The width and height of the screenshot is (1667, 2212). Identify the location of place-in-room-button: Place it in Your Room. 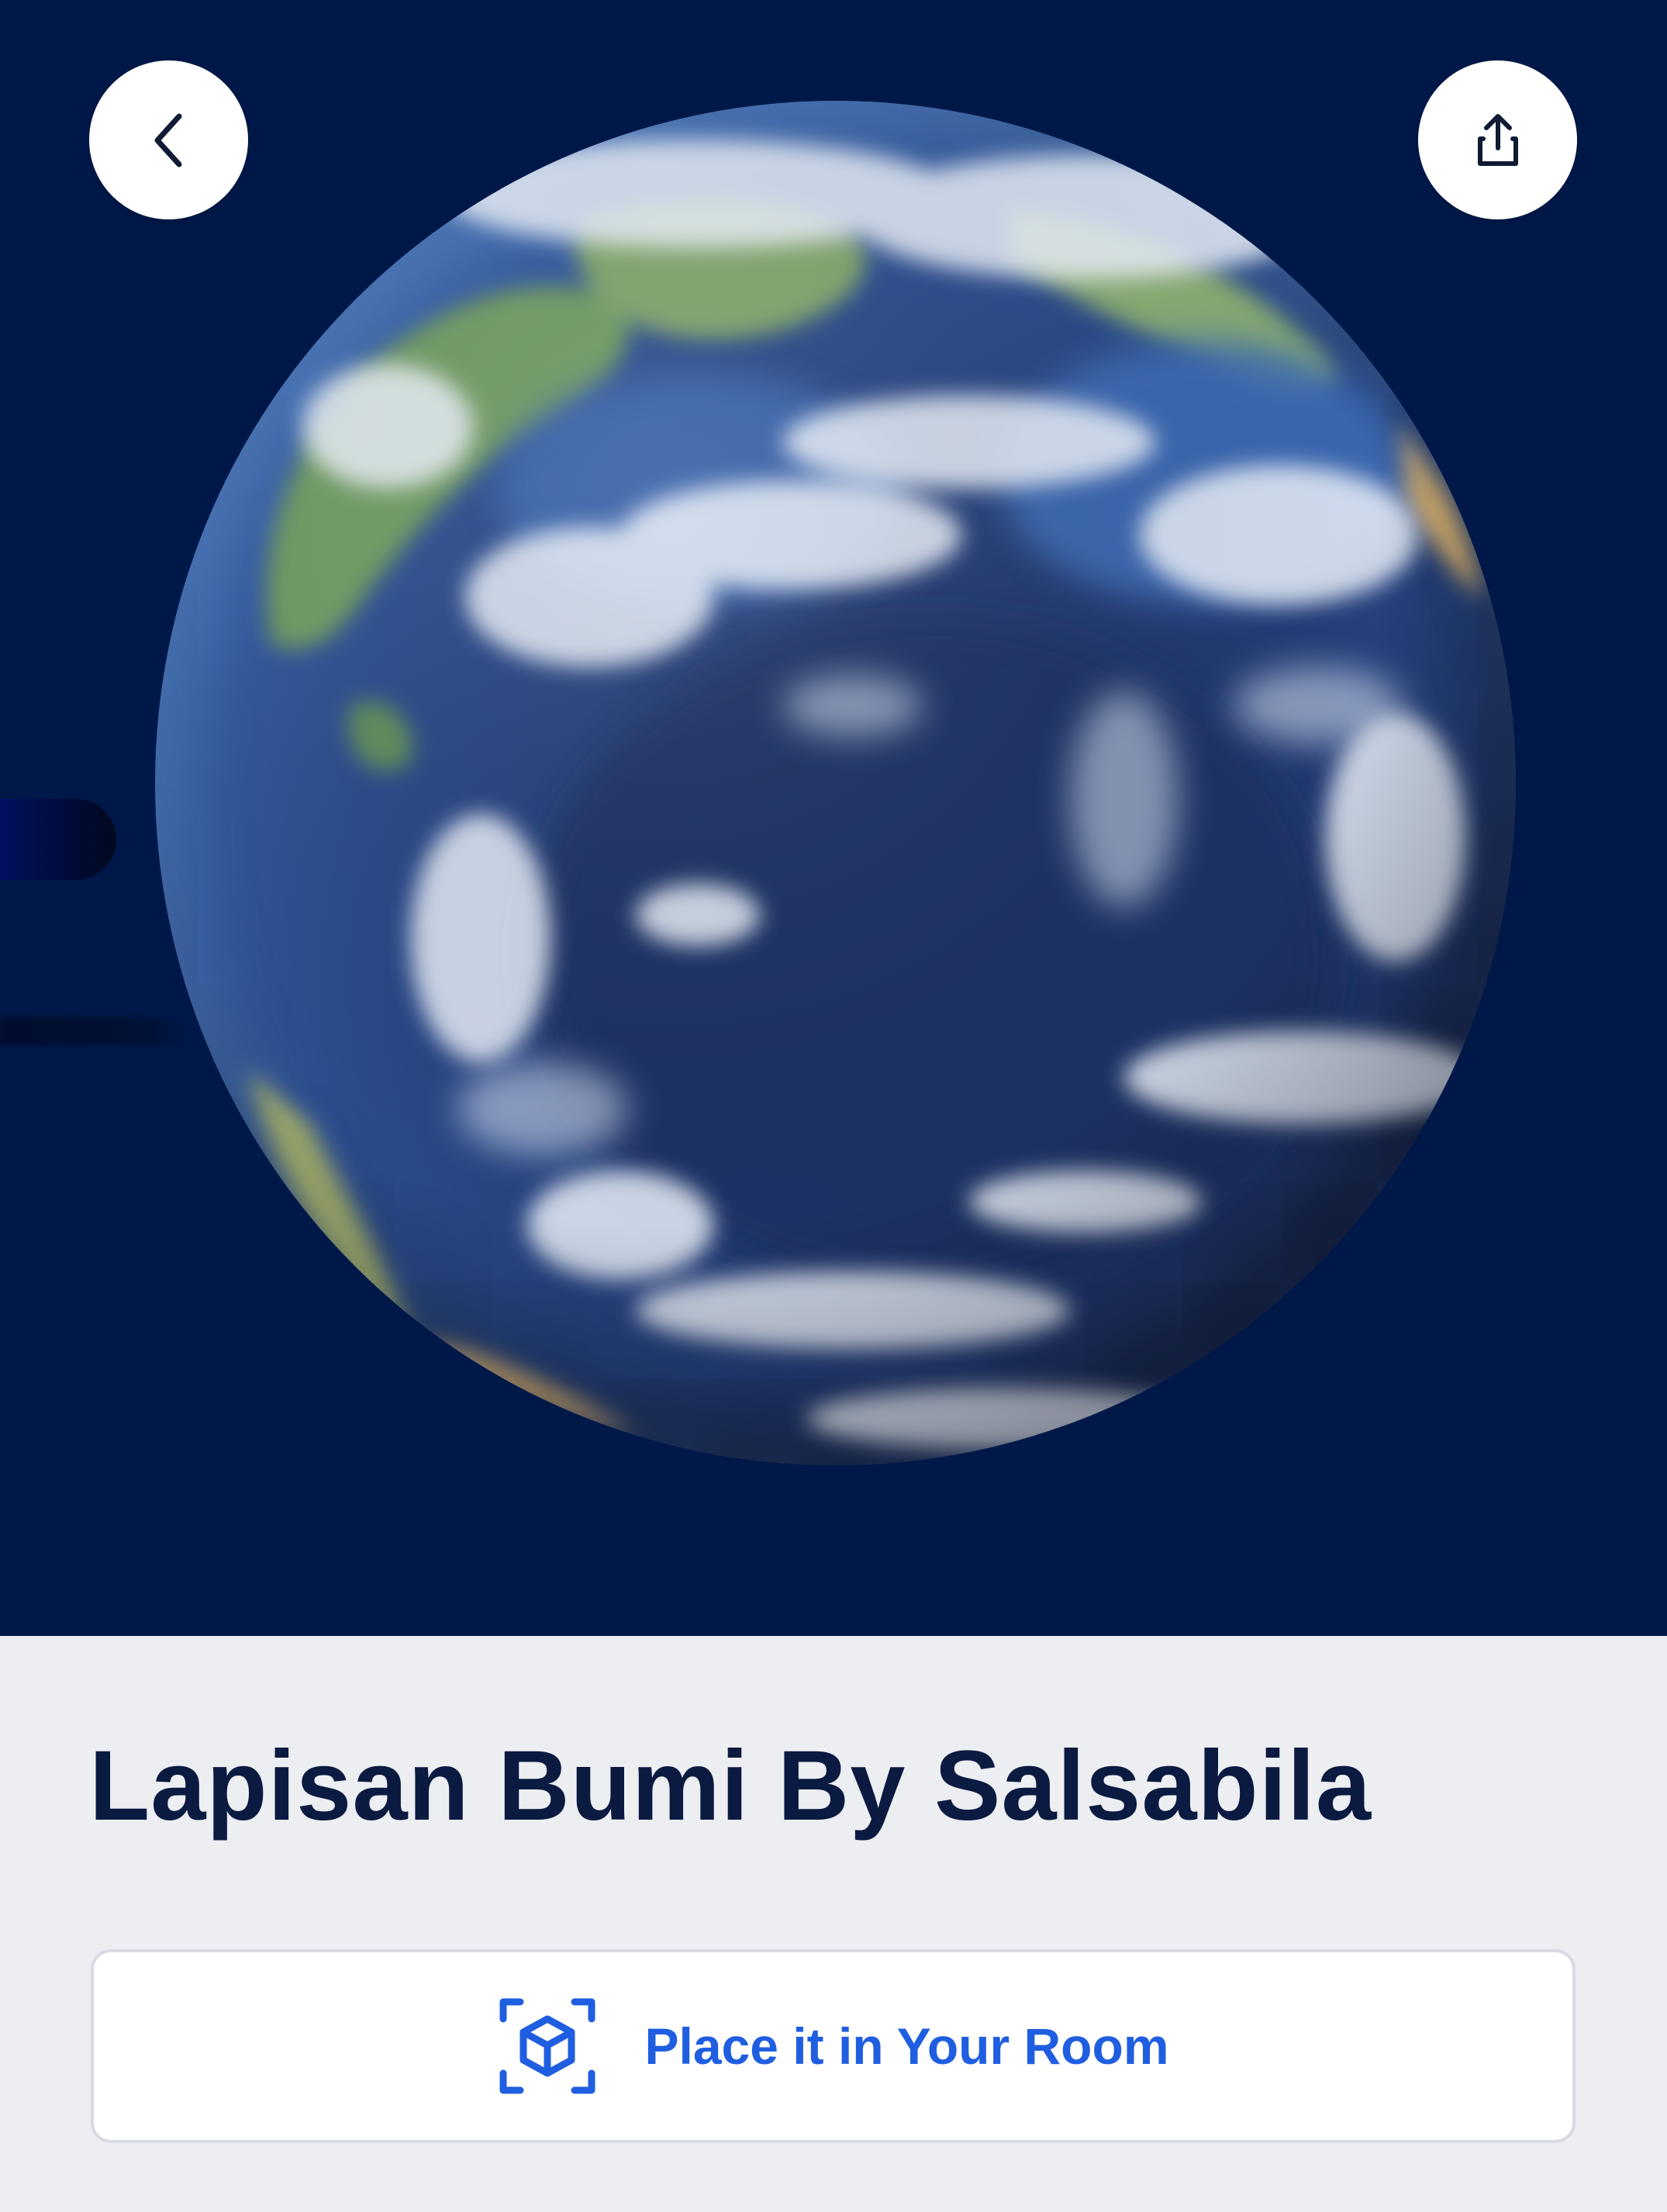
(833, 2046).